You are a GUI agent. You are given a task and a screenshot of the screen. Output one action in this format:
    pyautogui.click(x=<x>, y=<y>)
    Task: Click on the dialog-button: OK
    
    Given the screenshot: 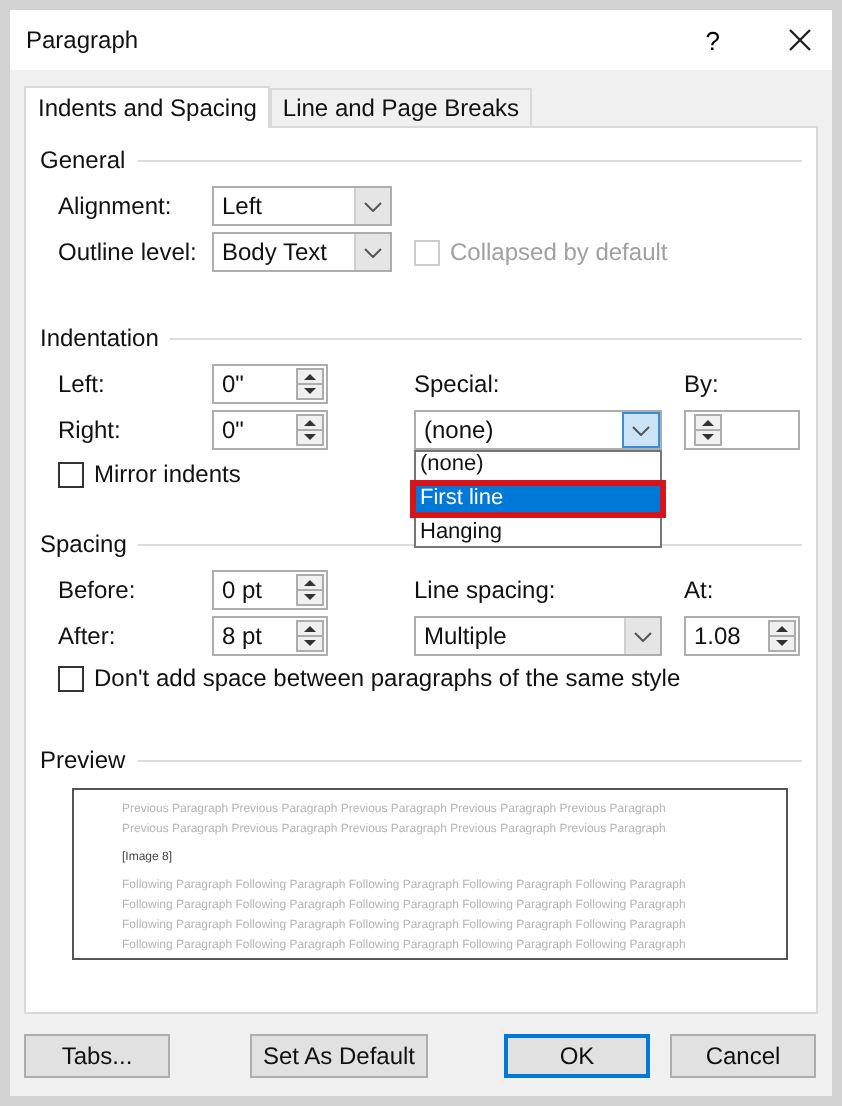 What is the action you would take?
    pyautogui.click(x=577, y=1056)
    